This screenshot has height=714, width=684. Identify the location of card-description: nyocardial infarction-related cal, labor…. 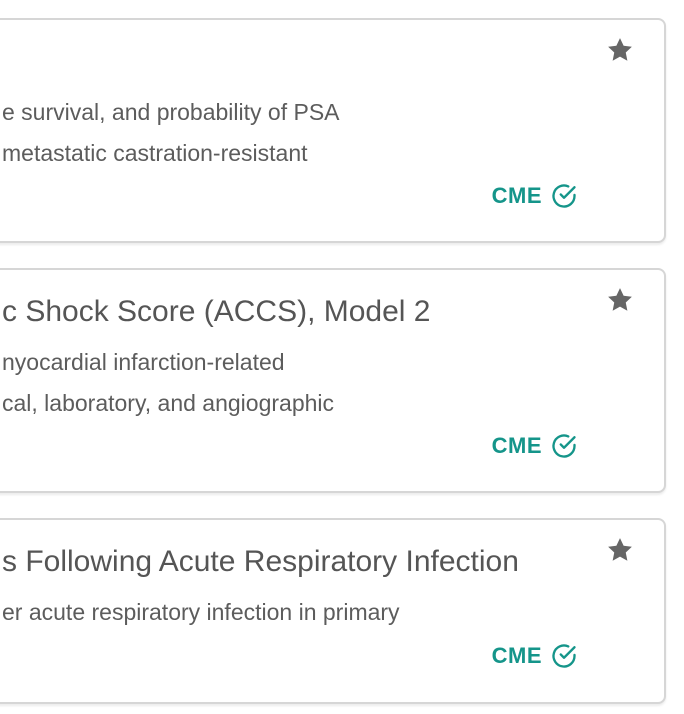
(168, 382).